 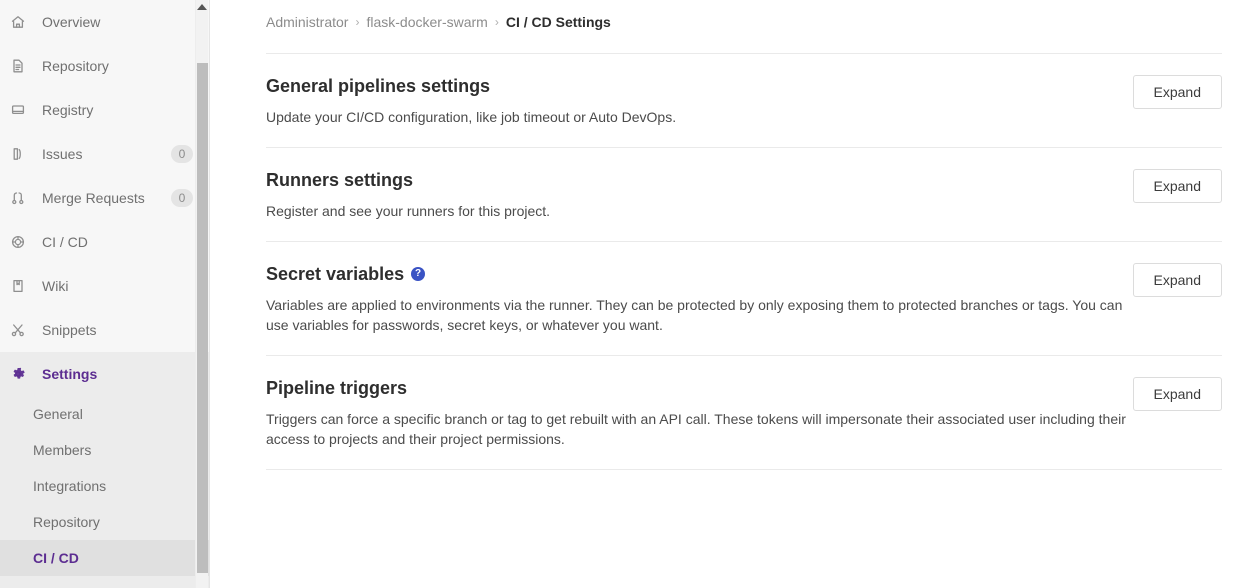 I want to click on sidebar-tail-spacer, so click(x=104, y=583).